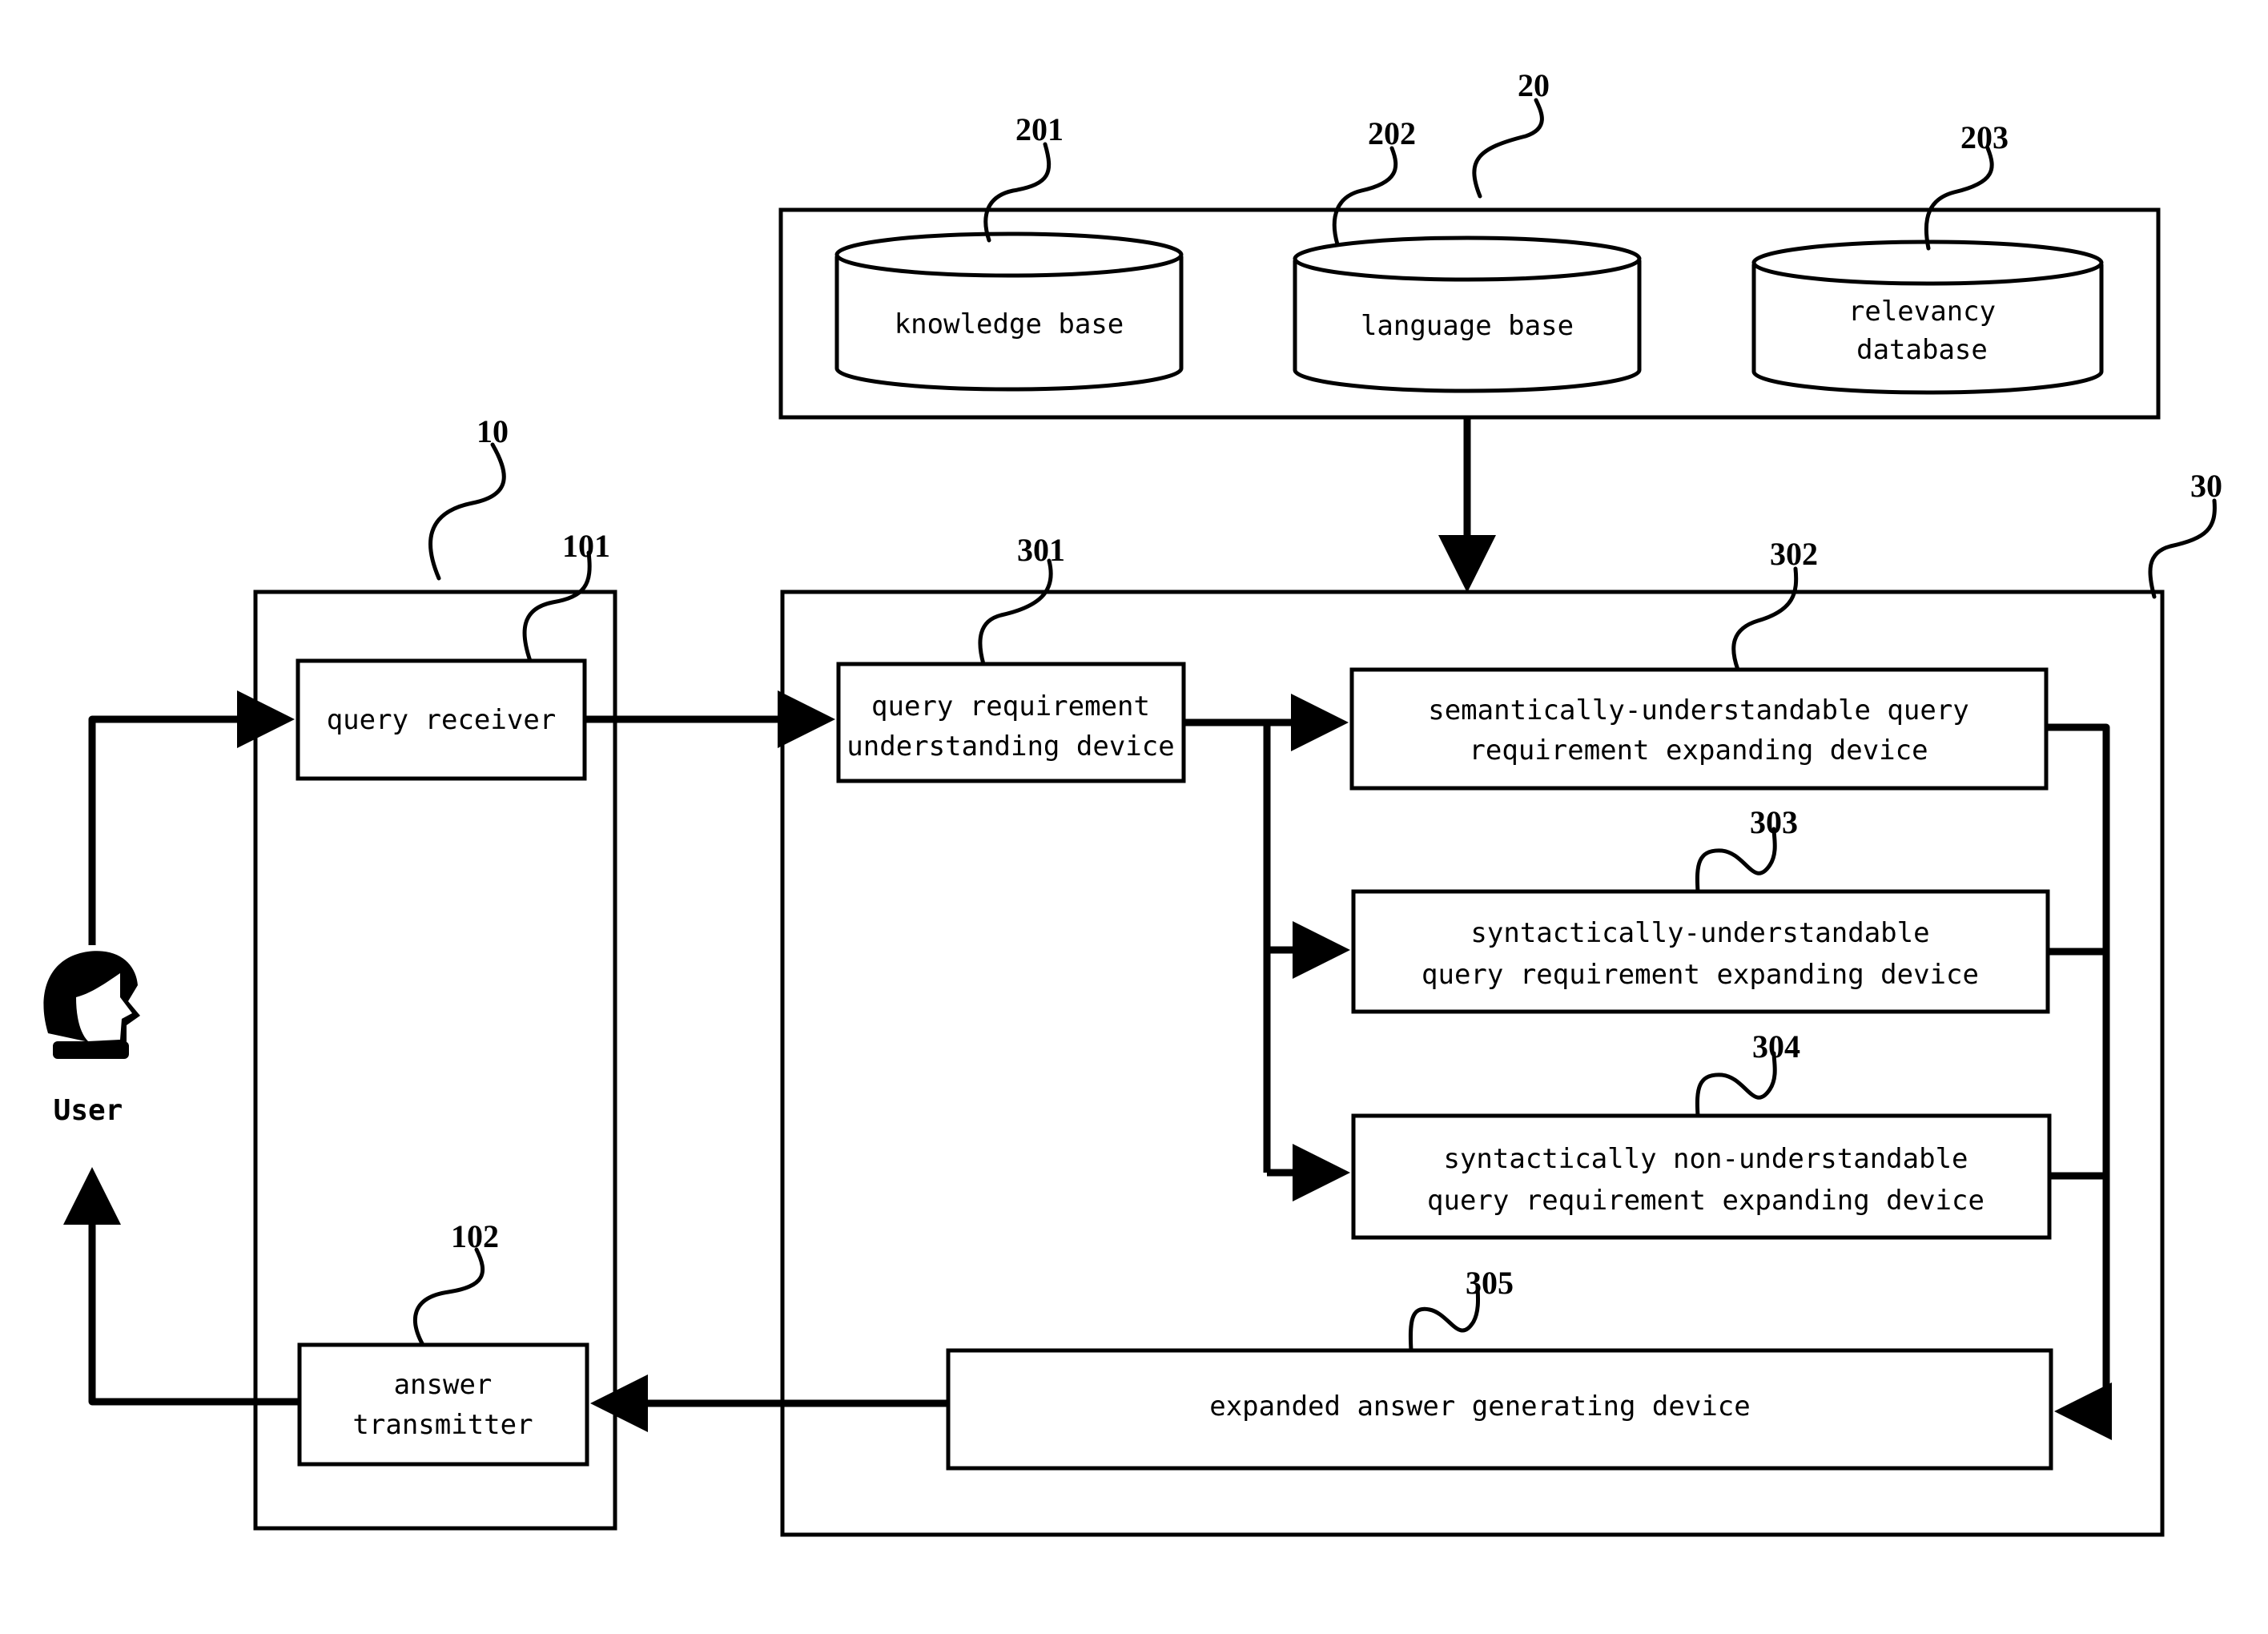 Image resolution: width=2268 pixels, height=1634 pixels. I want to click on device-304-label-line-1: syntactically non-understandable, so click(1705, 1159).